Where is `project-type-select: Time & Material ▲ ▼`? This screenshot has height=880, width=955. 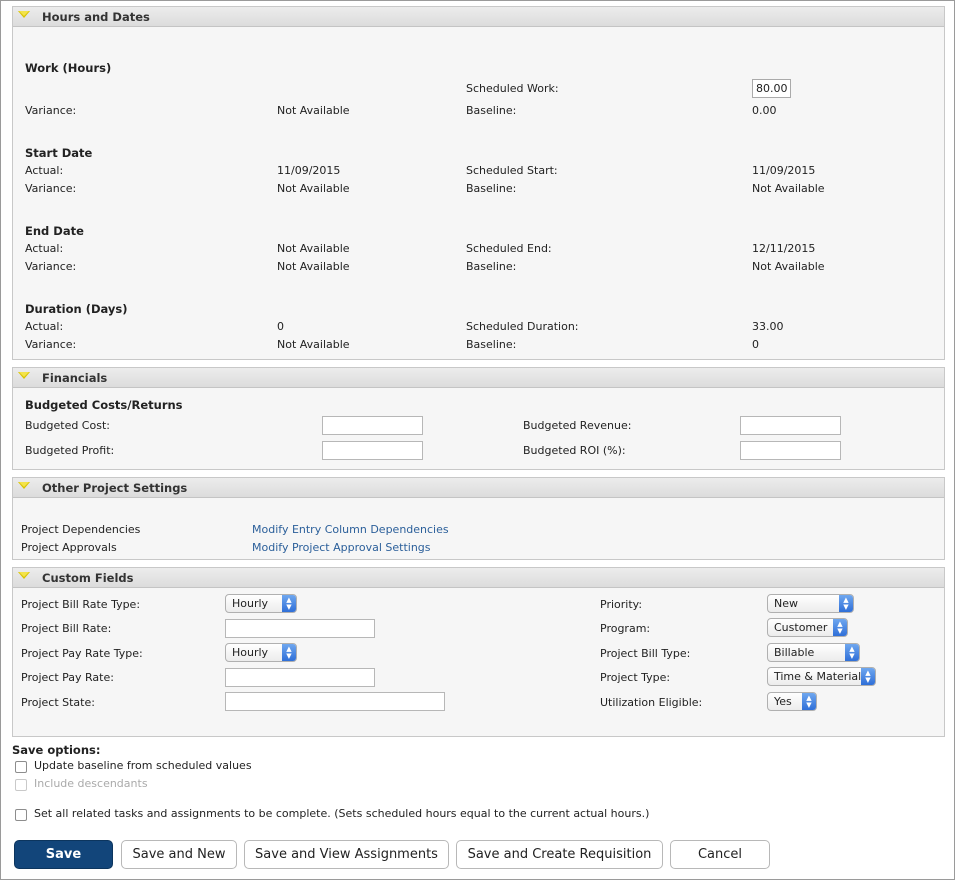 project-type-select: Time & Material ▲ ▼ is located at coordinates (821, 676).